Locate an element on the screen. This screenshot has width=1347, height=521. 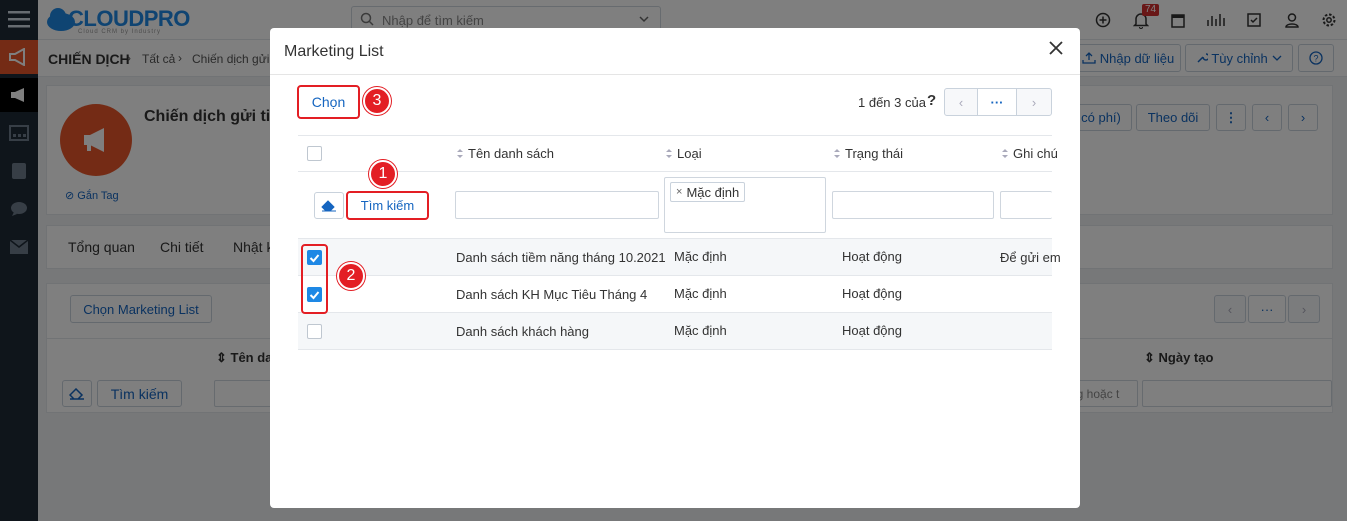
type-filter-tag: × Mặc định is located at coordinates (708, 192).